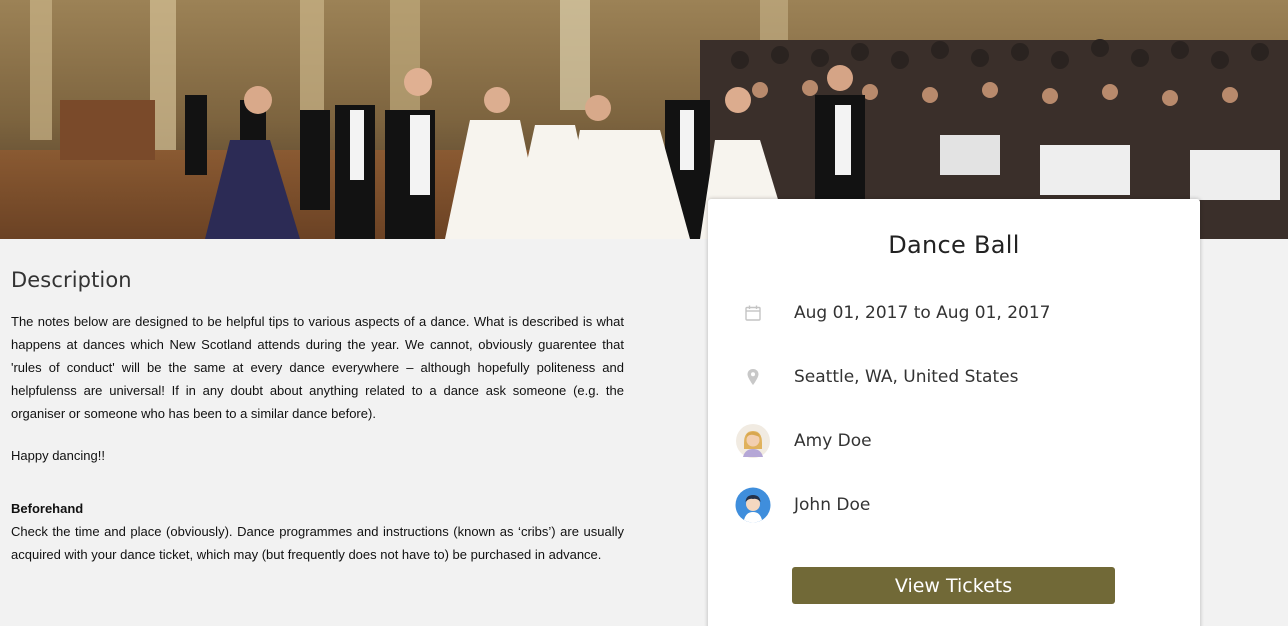 This screenshot has height=626, width=1288. What do you see at coordinates (753, 377) in the screenshot?
I see `map-pin-icon` at bounding box center [753, 377].